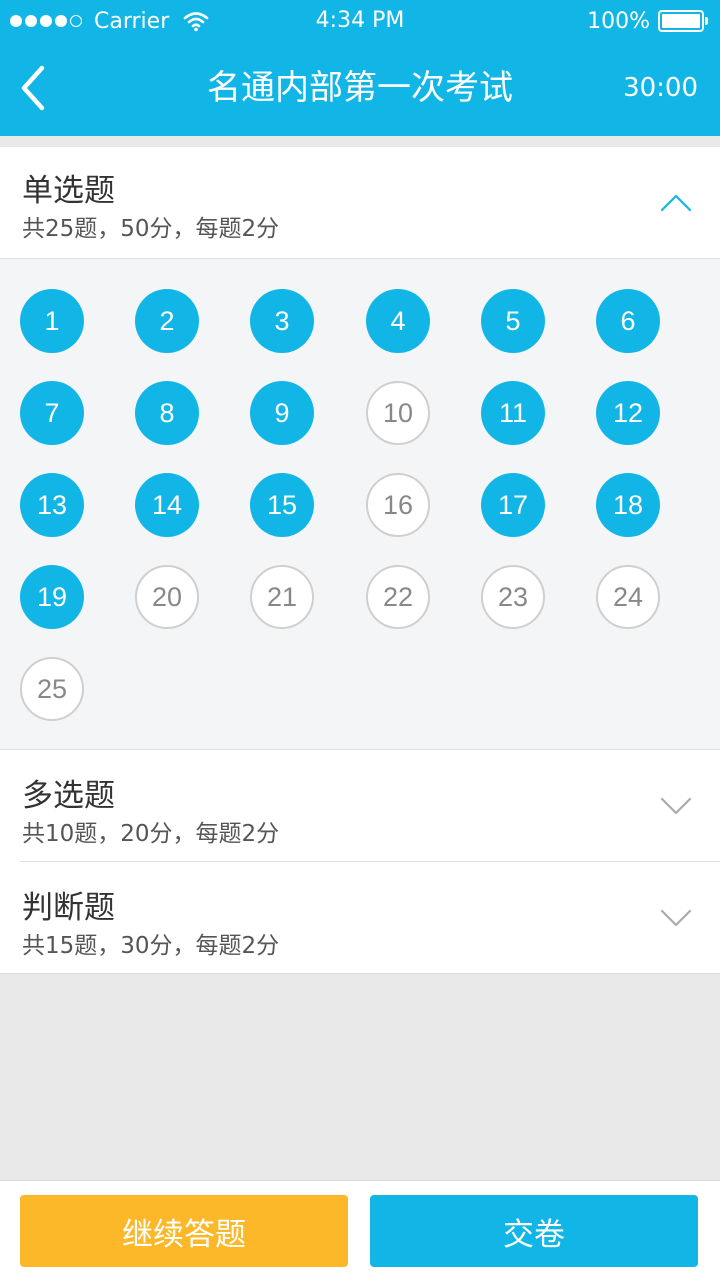  I want to click on section-true-false: 判断题 共15题，30分，每题2分, so click(360, 918).